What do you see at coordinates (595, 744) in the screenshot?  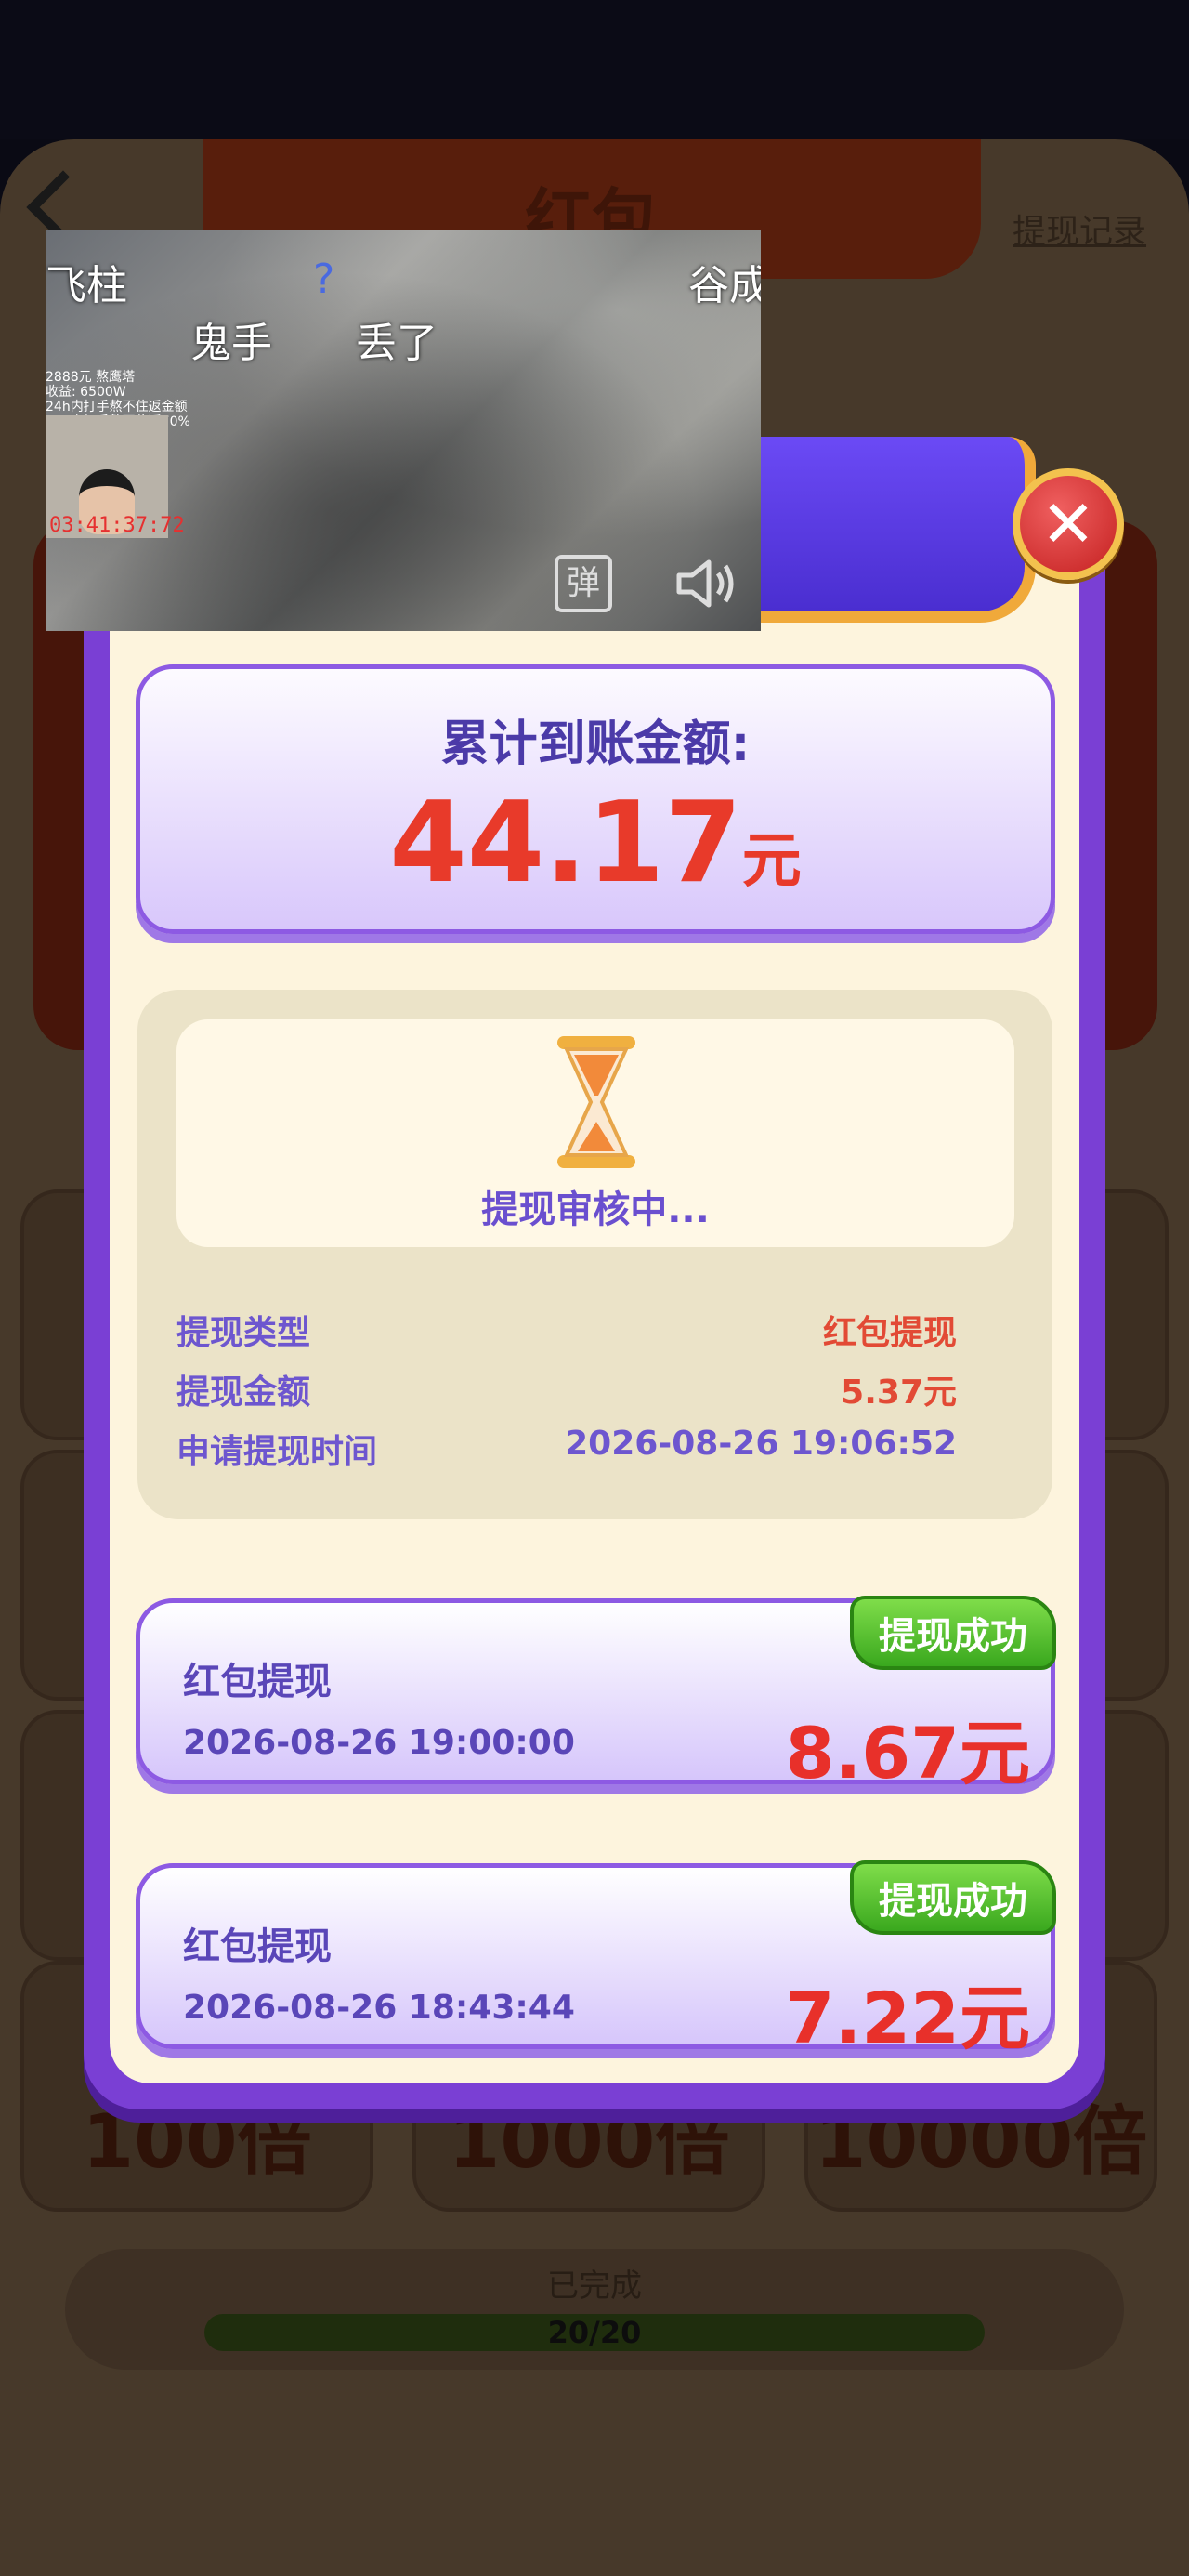 I see `total-label: 累计到账金额:` at bounding box center [595, 744].